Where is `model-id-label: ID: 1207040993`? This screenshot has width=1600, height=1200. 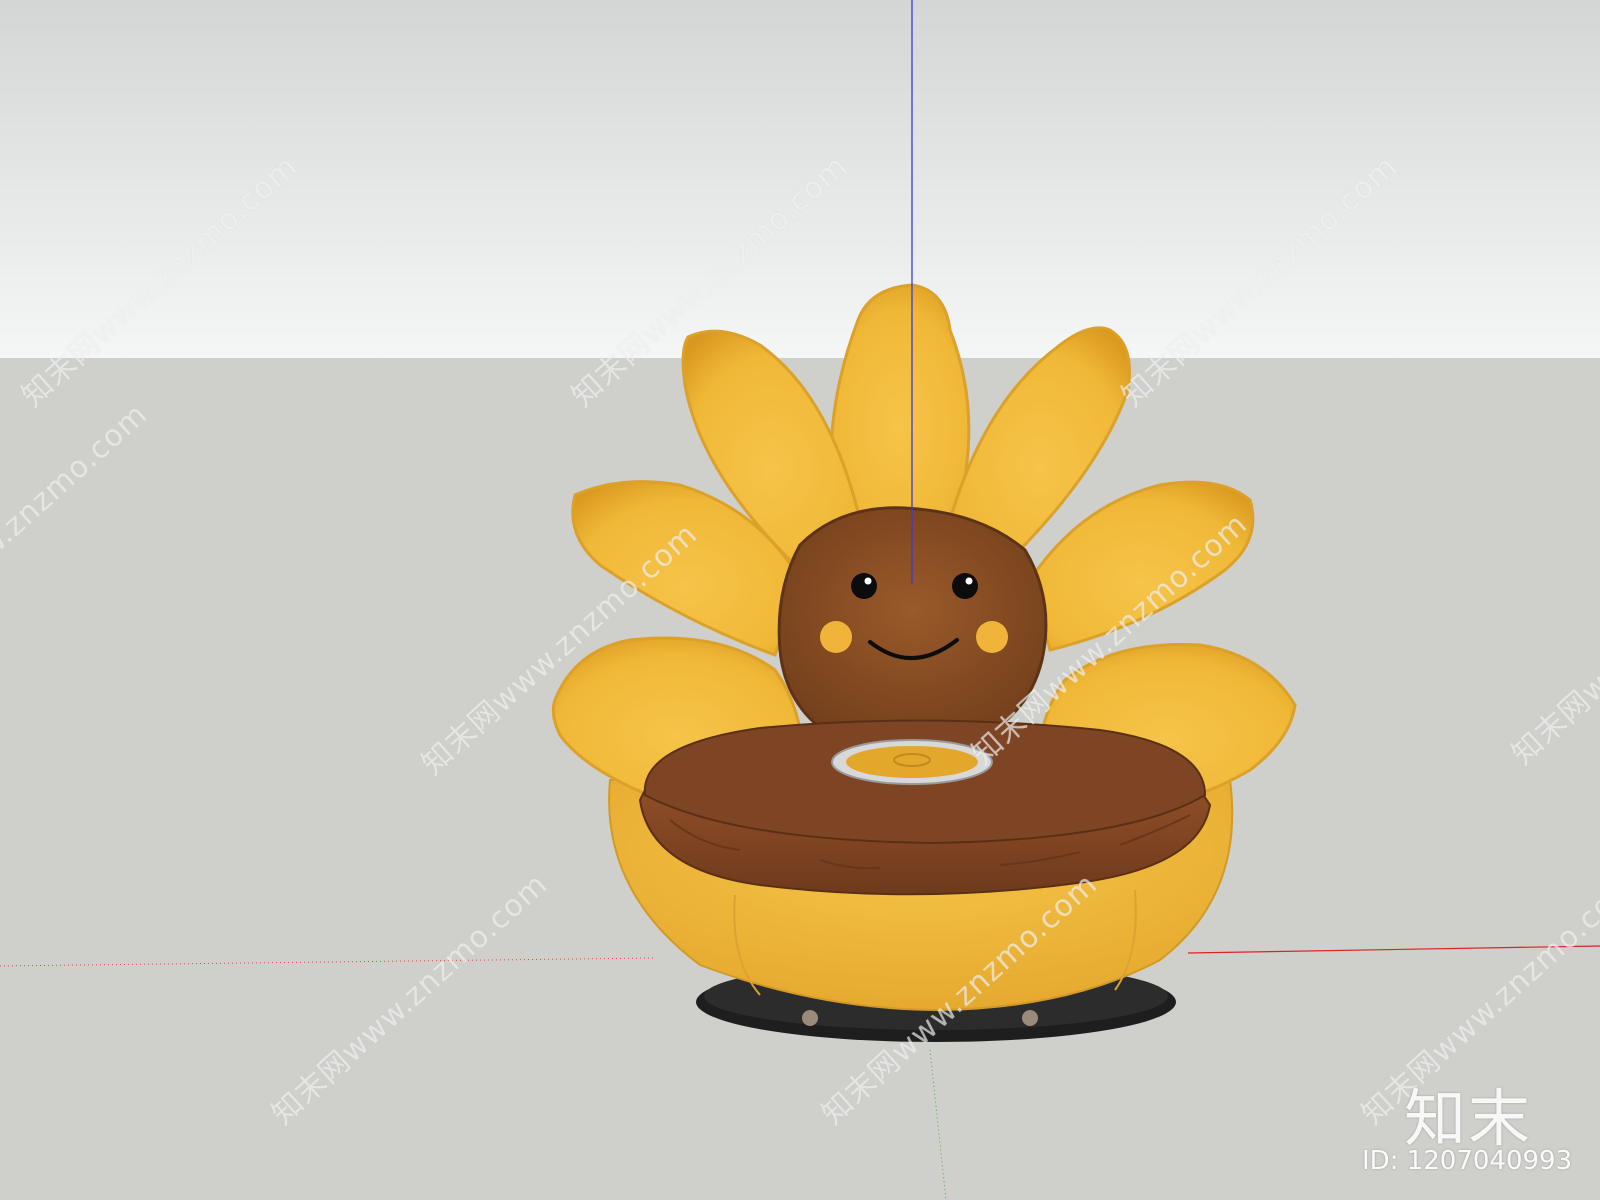 model-id-label: ID: 1207040993 is located at coordinates (1467, 1161).